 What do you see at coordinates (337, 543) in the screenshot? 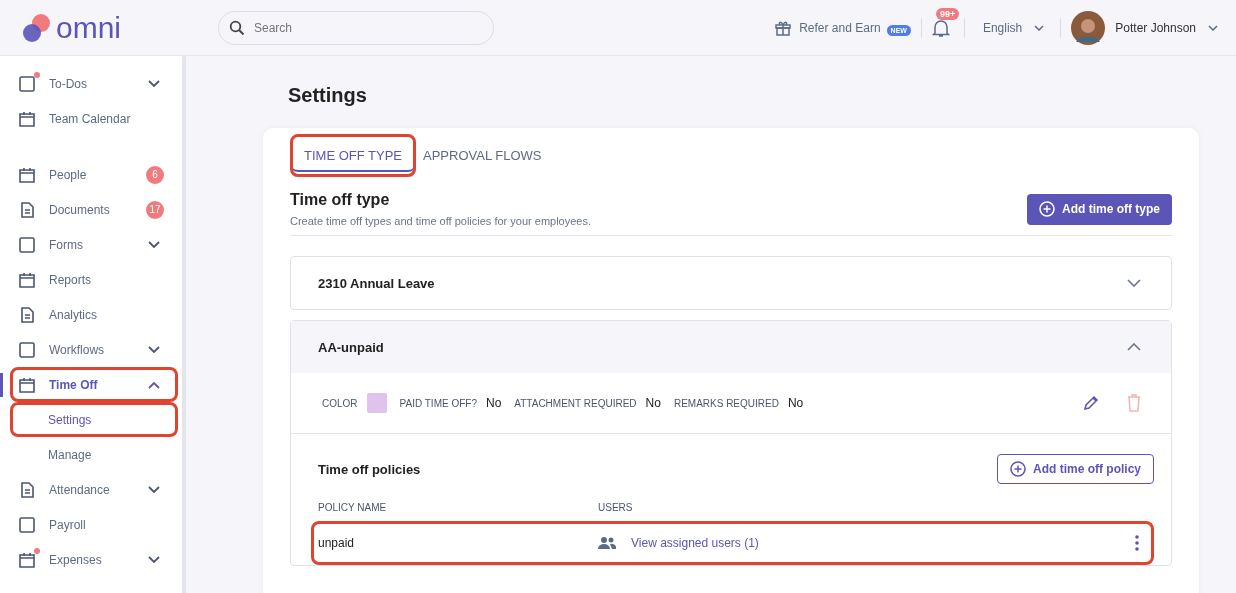
I see `policy-name: unpaid` at bounding box center [337, 543].